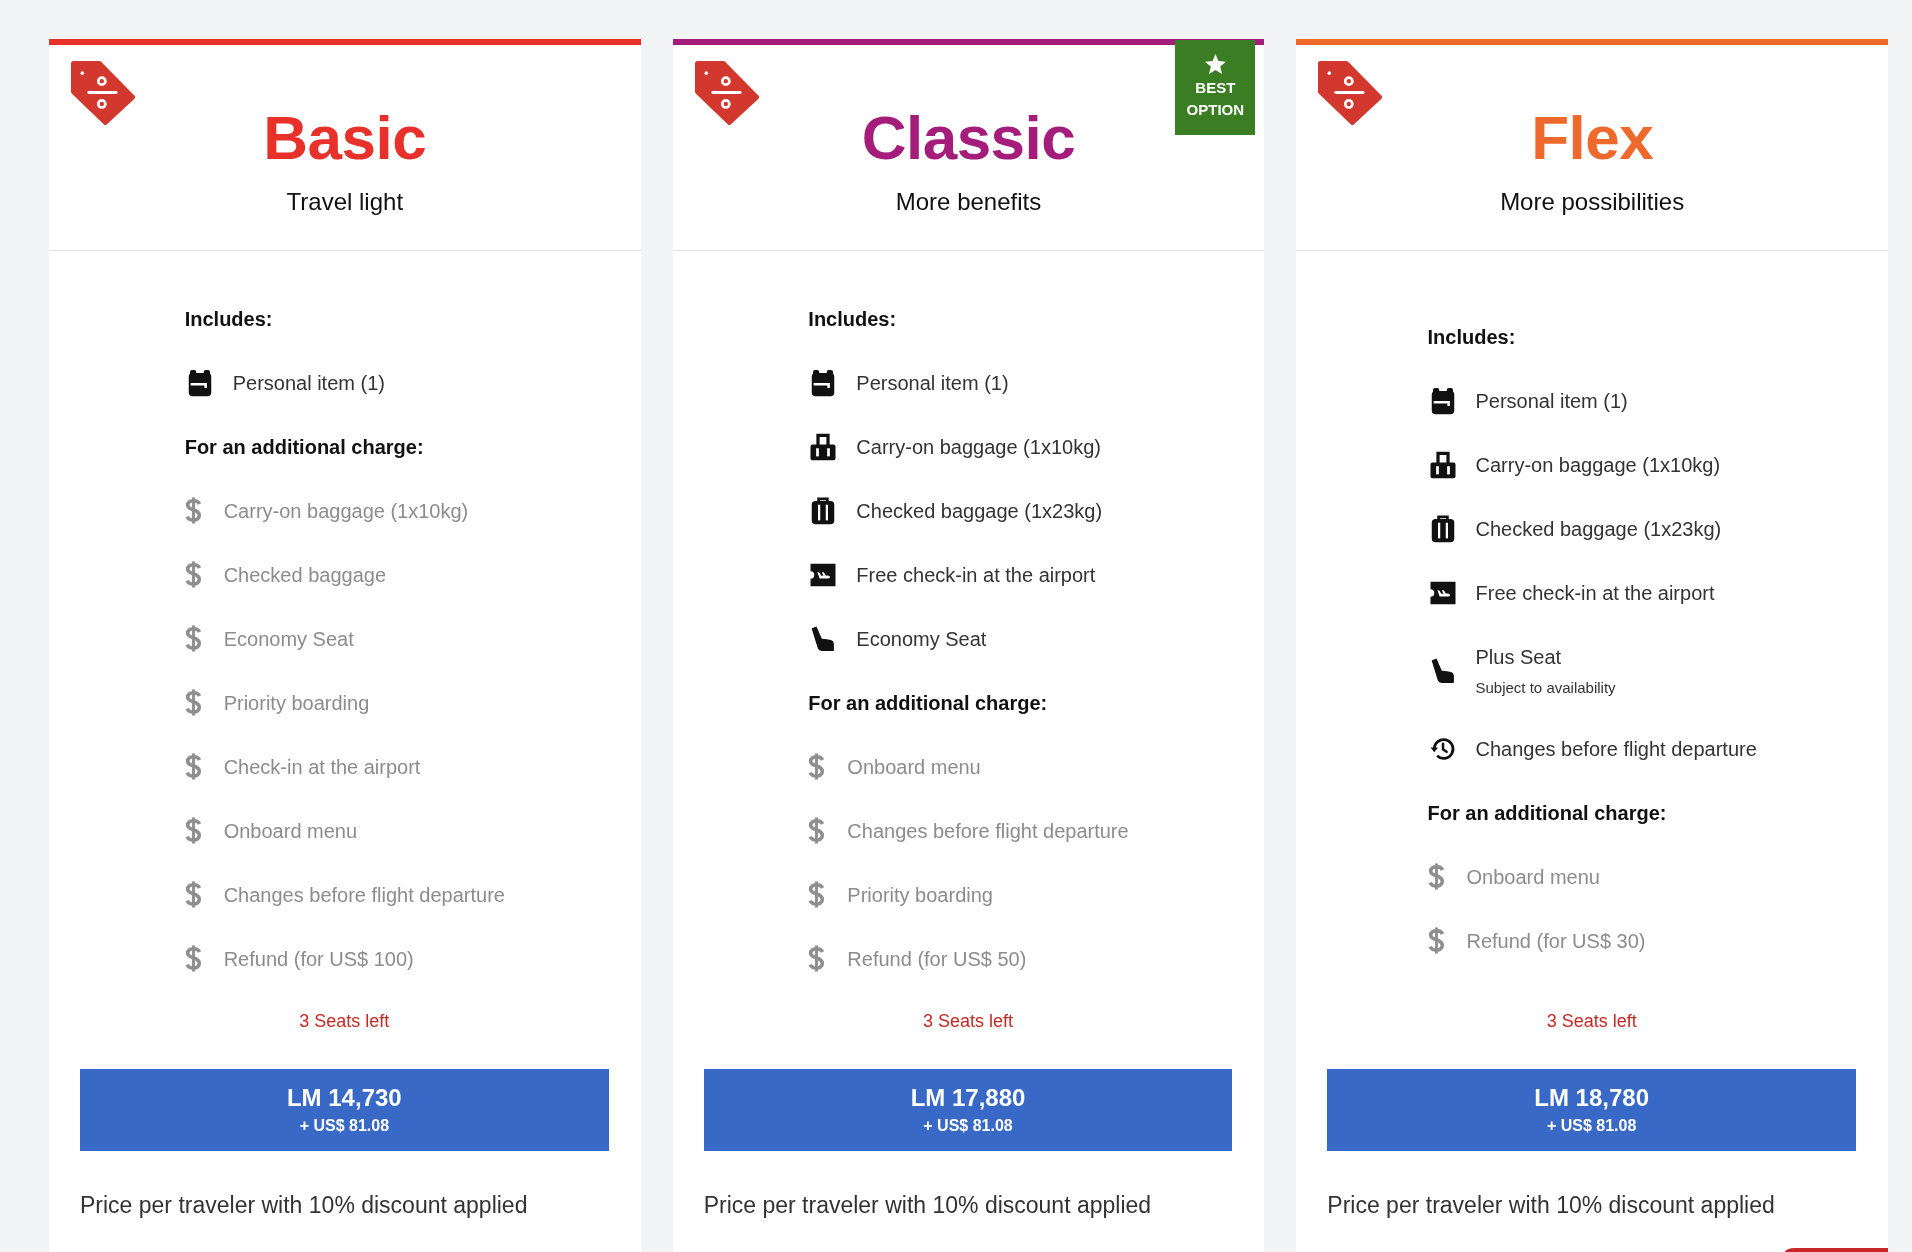  I want to click on feature-label: Plus Seat, so click(1519, 657).